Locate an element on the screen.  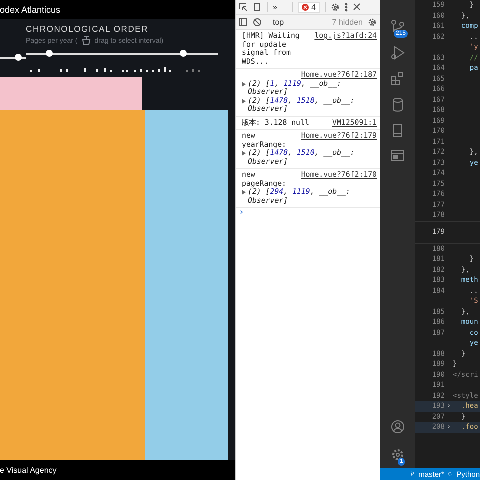
run-debug-icon is located at coordinates (397, 53).